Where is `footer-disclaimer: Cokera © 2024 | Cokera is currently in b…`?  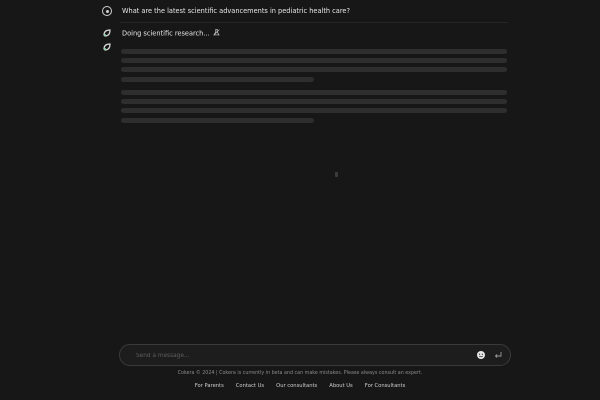 footer-disclaimer: Cokera © 2024 | Cokera is currently in b… is located at coordinates (300, 373).